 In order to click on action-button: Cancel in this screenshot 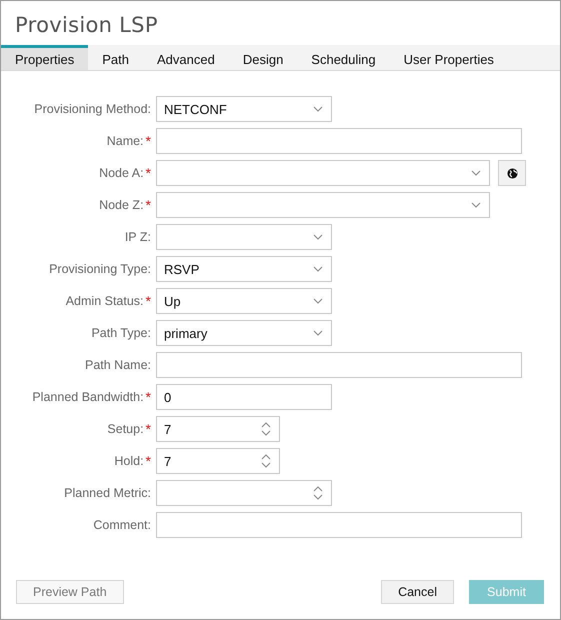, I will do `click(417, 592)`.